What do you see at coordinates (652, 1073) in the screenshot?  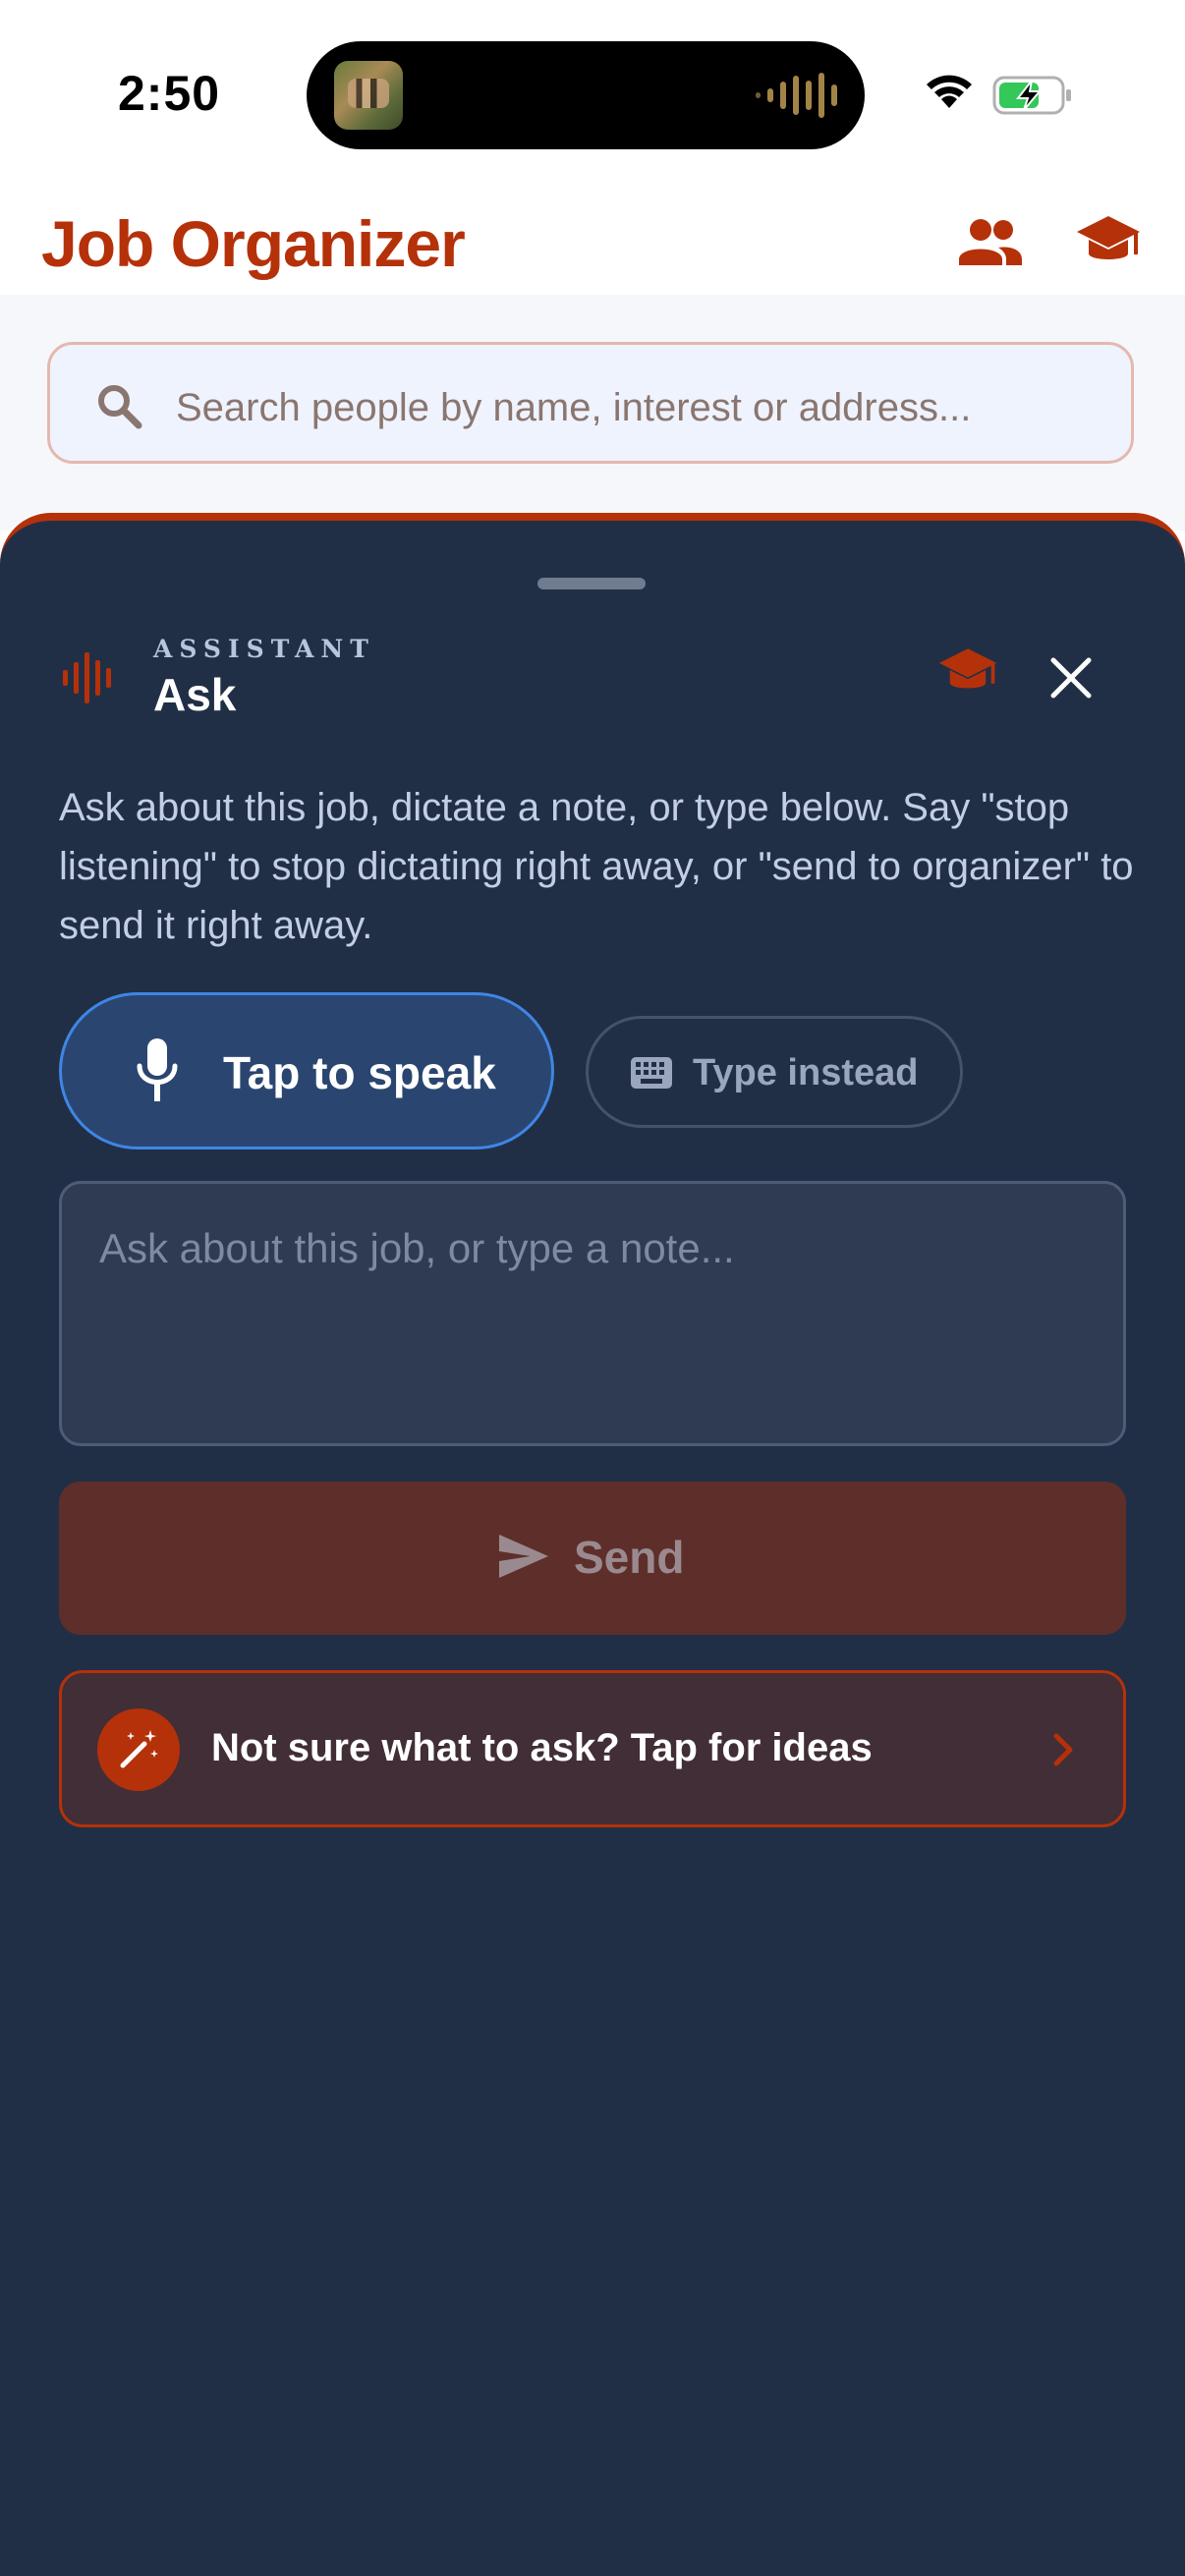 I see `keyboard-icon` at bounding box center [652, 1073].